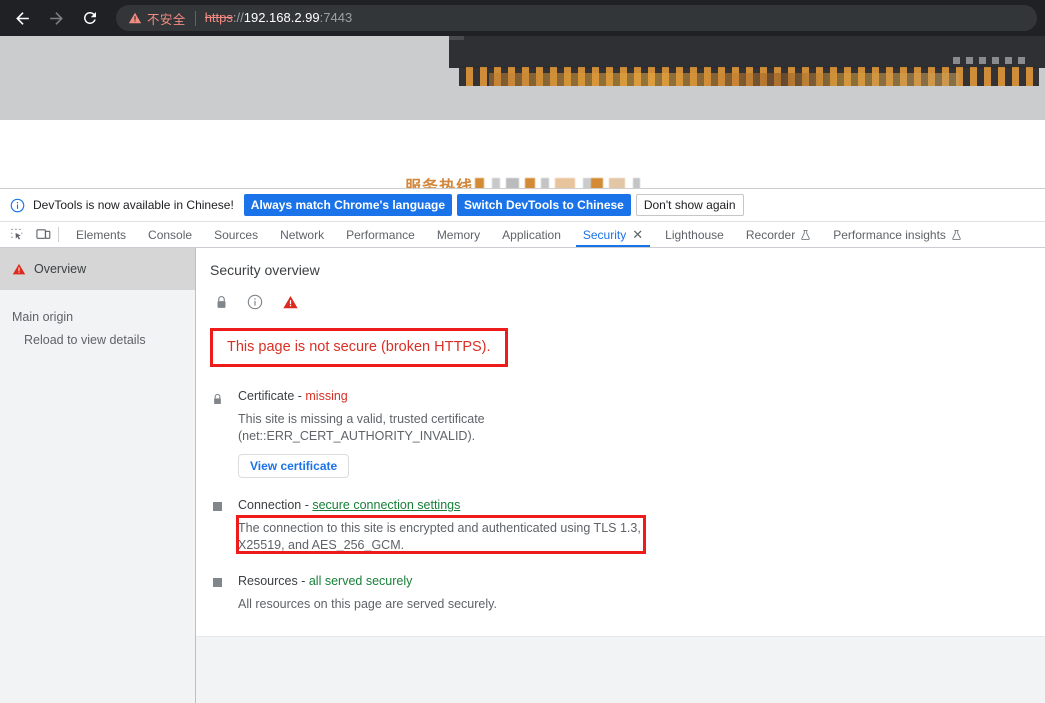 Image resolution: width=1045 pixels, height=703 pixels. I want to click on tab-label: Performance insights, so click(889, 234).